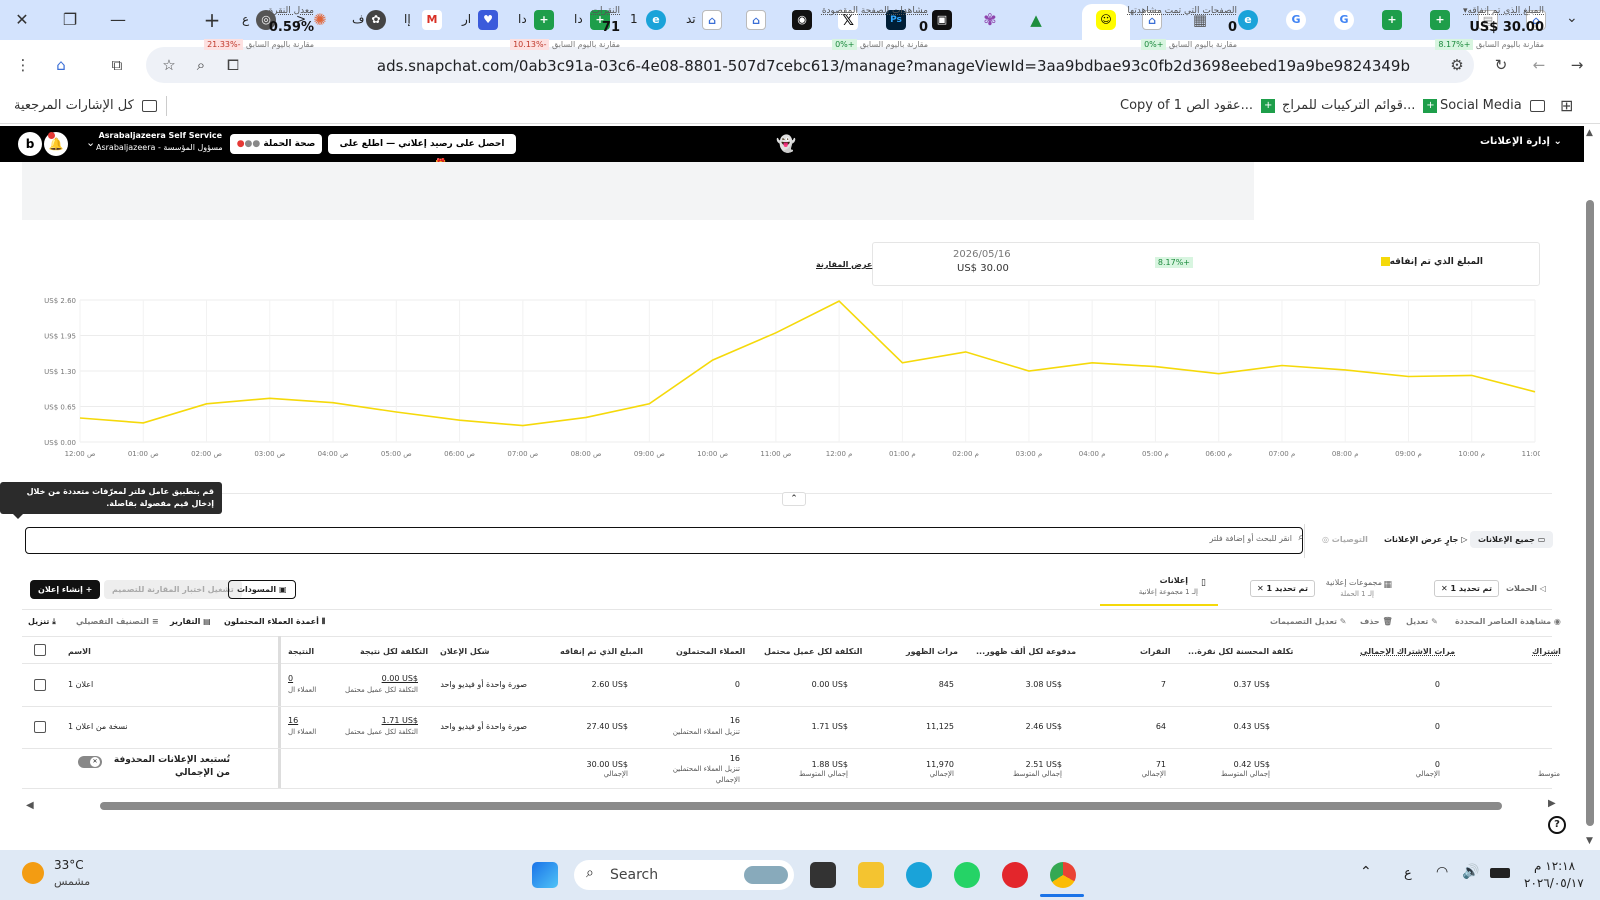 The width and height of the screenshot is (1600, 900). I want to click on selected-chip-campaigns: ✕ تم تحديد 1, so click(1466, 588).